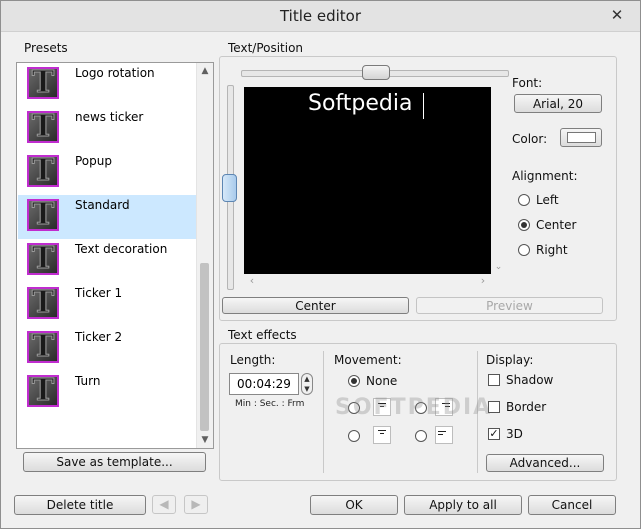 This screenshot has height=529, width=641. Describe the element at coordinates (617, 15) in the screenshot. I see `close-icon: ✕` at that location.